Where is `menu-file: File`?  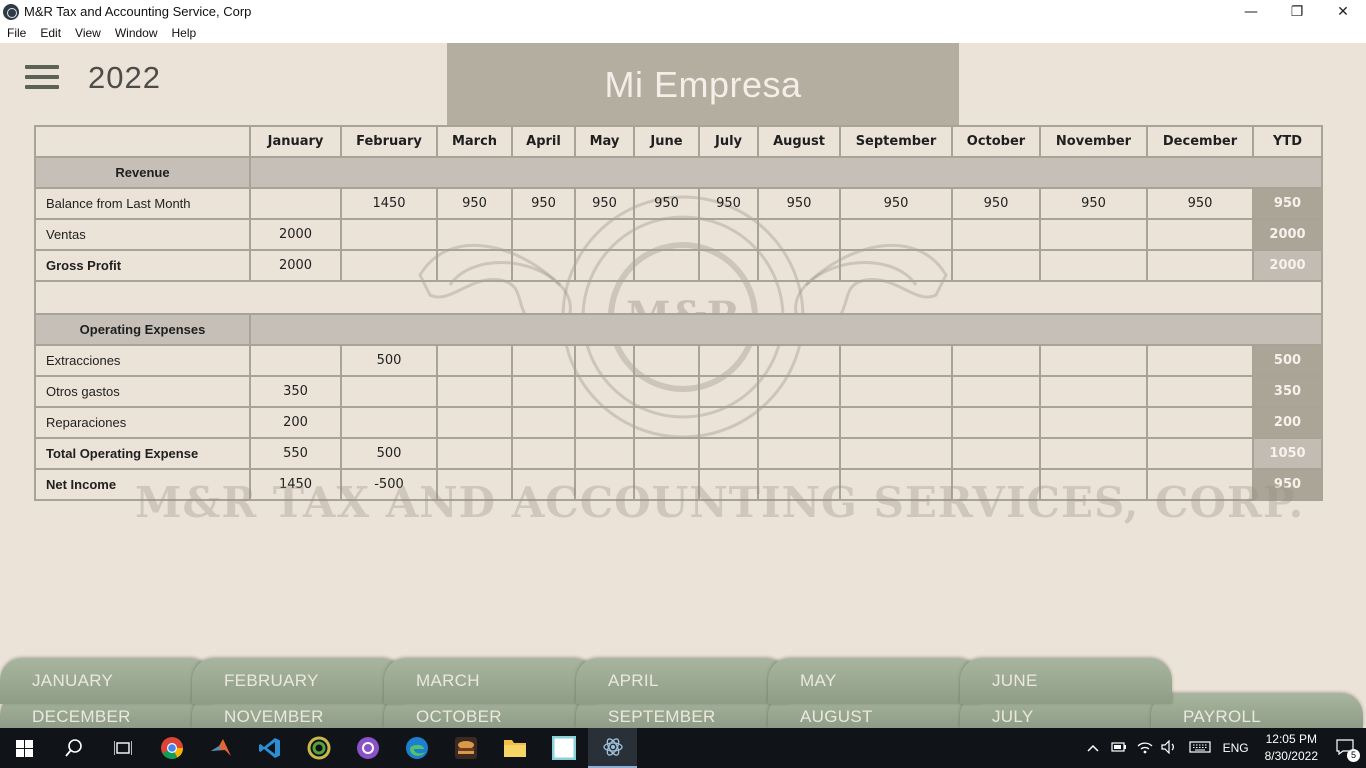
menu-file: File is located at coordinates (16, 33).